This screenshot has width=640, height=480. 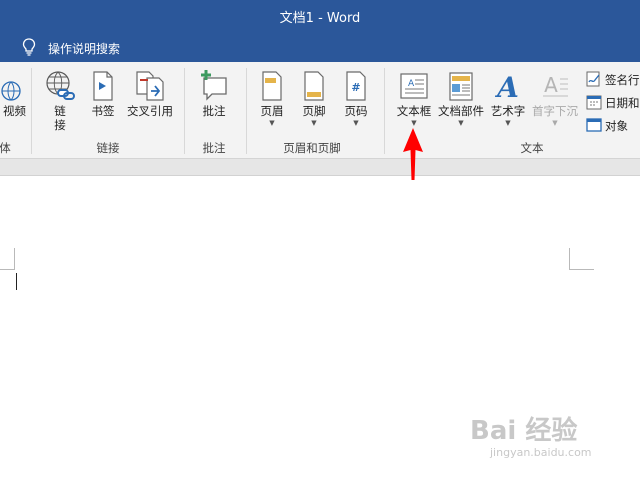 I want to click on wordart-button: A 艺术字 ▼, so click(x=508, y=98).